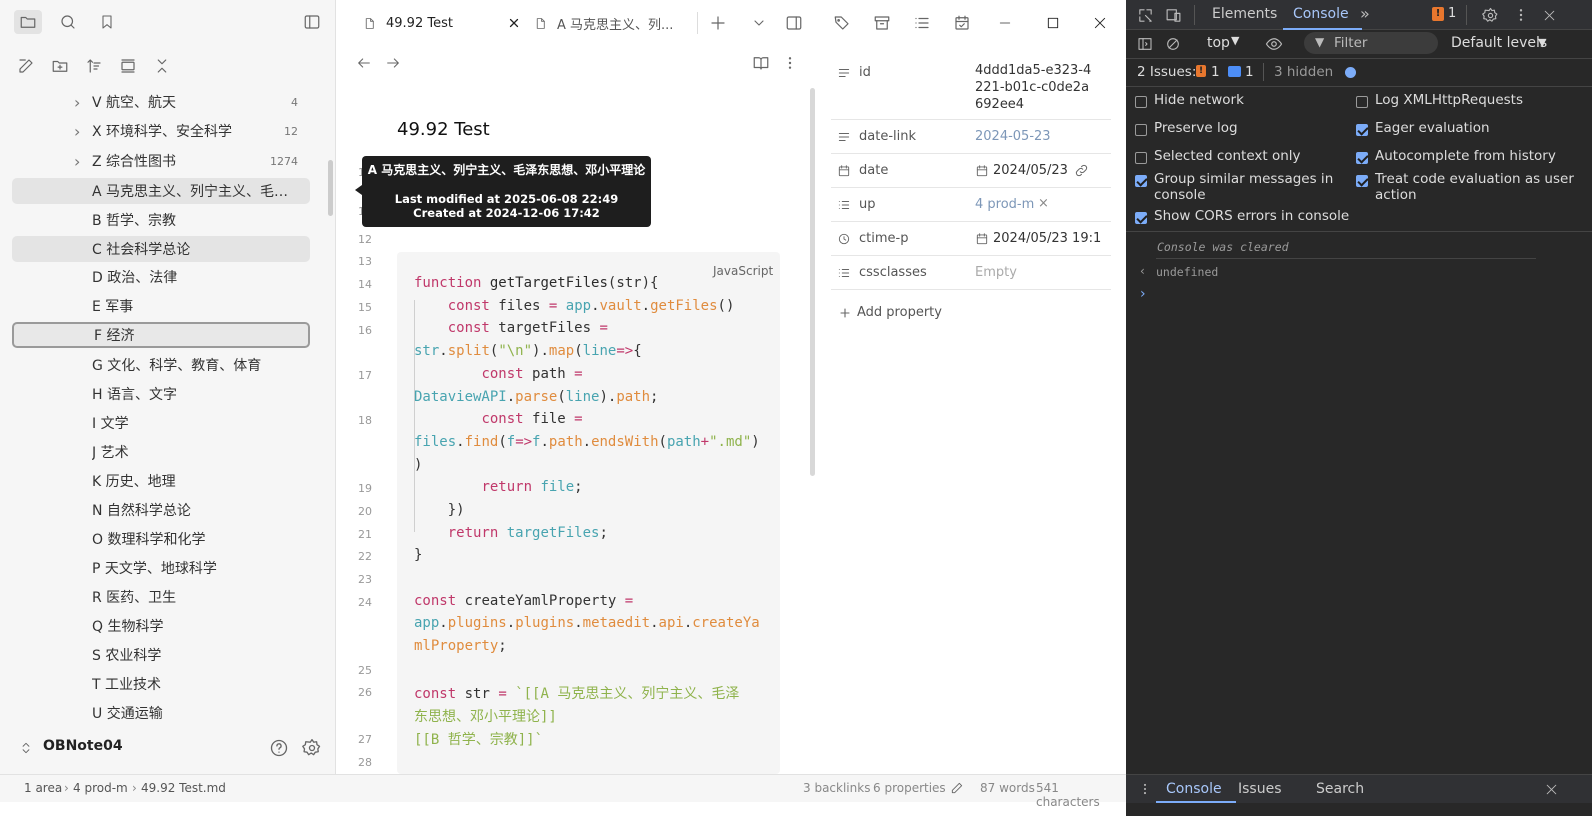 The image size is (1592, 816). Describe the element at coordinates (996, 272) in the screenshot. I see `property-value: Empty` at that location.